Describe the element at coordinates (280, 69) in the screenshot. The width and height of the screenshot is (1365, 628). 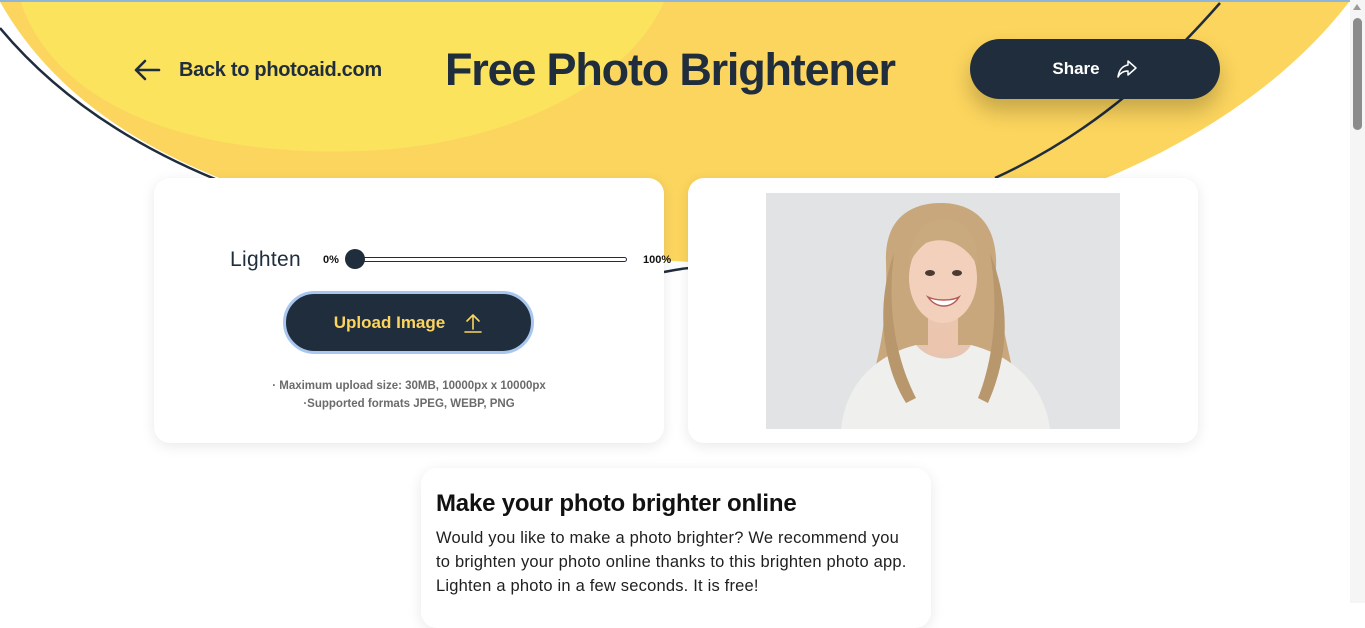
I see `back-link-label: Back to photoaid.com` at that location.